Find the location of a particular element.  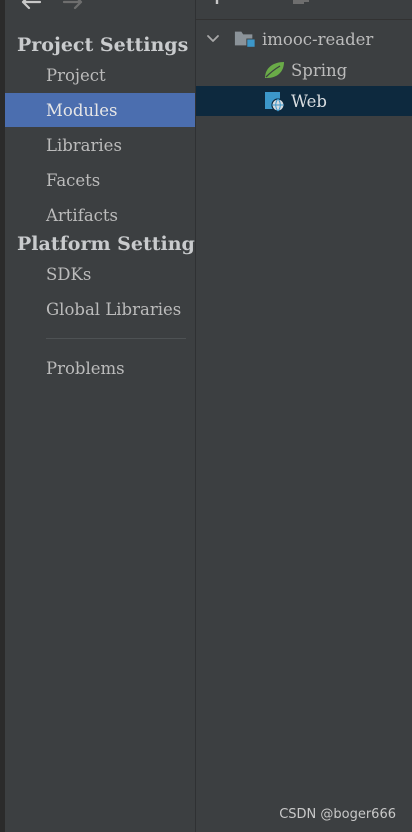

sidebar-item-label: Artifacts is located at coordinates (82, 215).